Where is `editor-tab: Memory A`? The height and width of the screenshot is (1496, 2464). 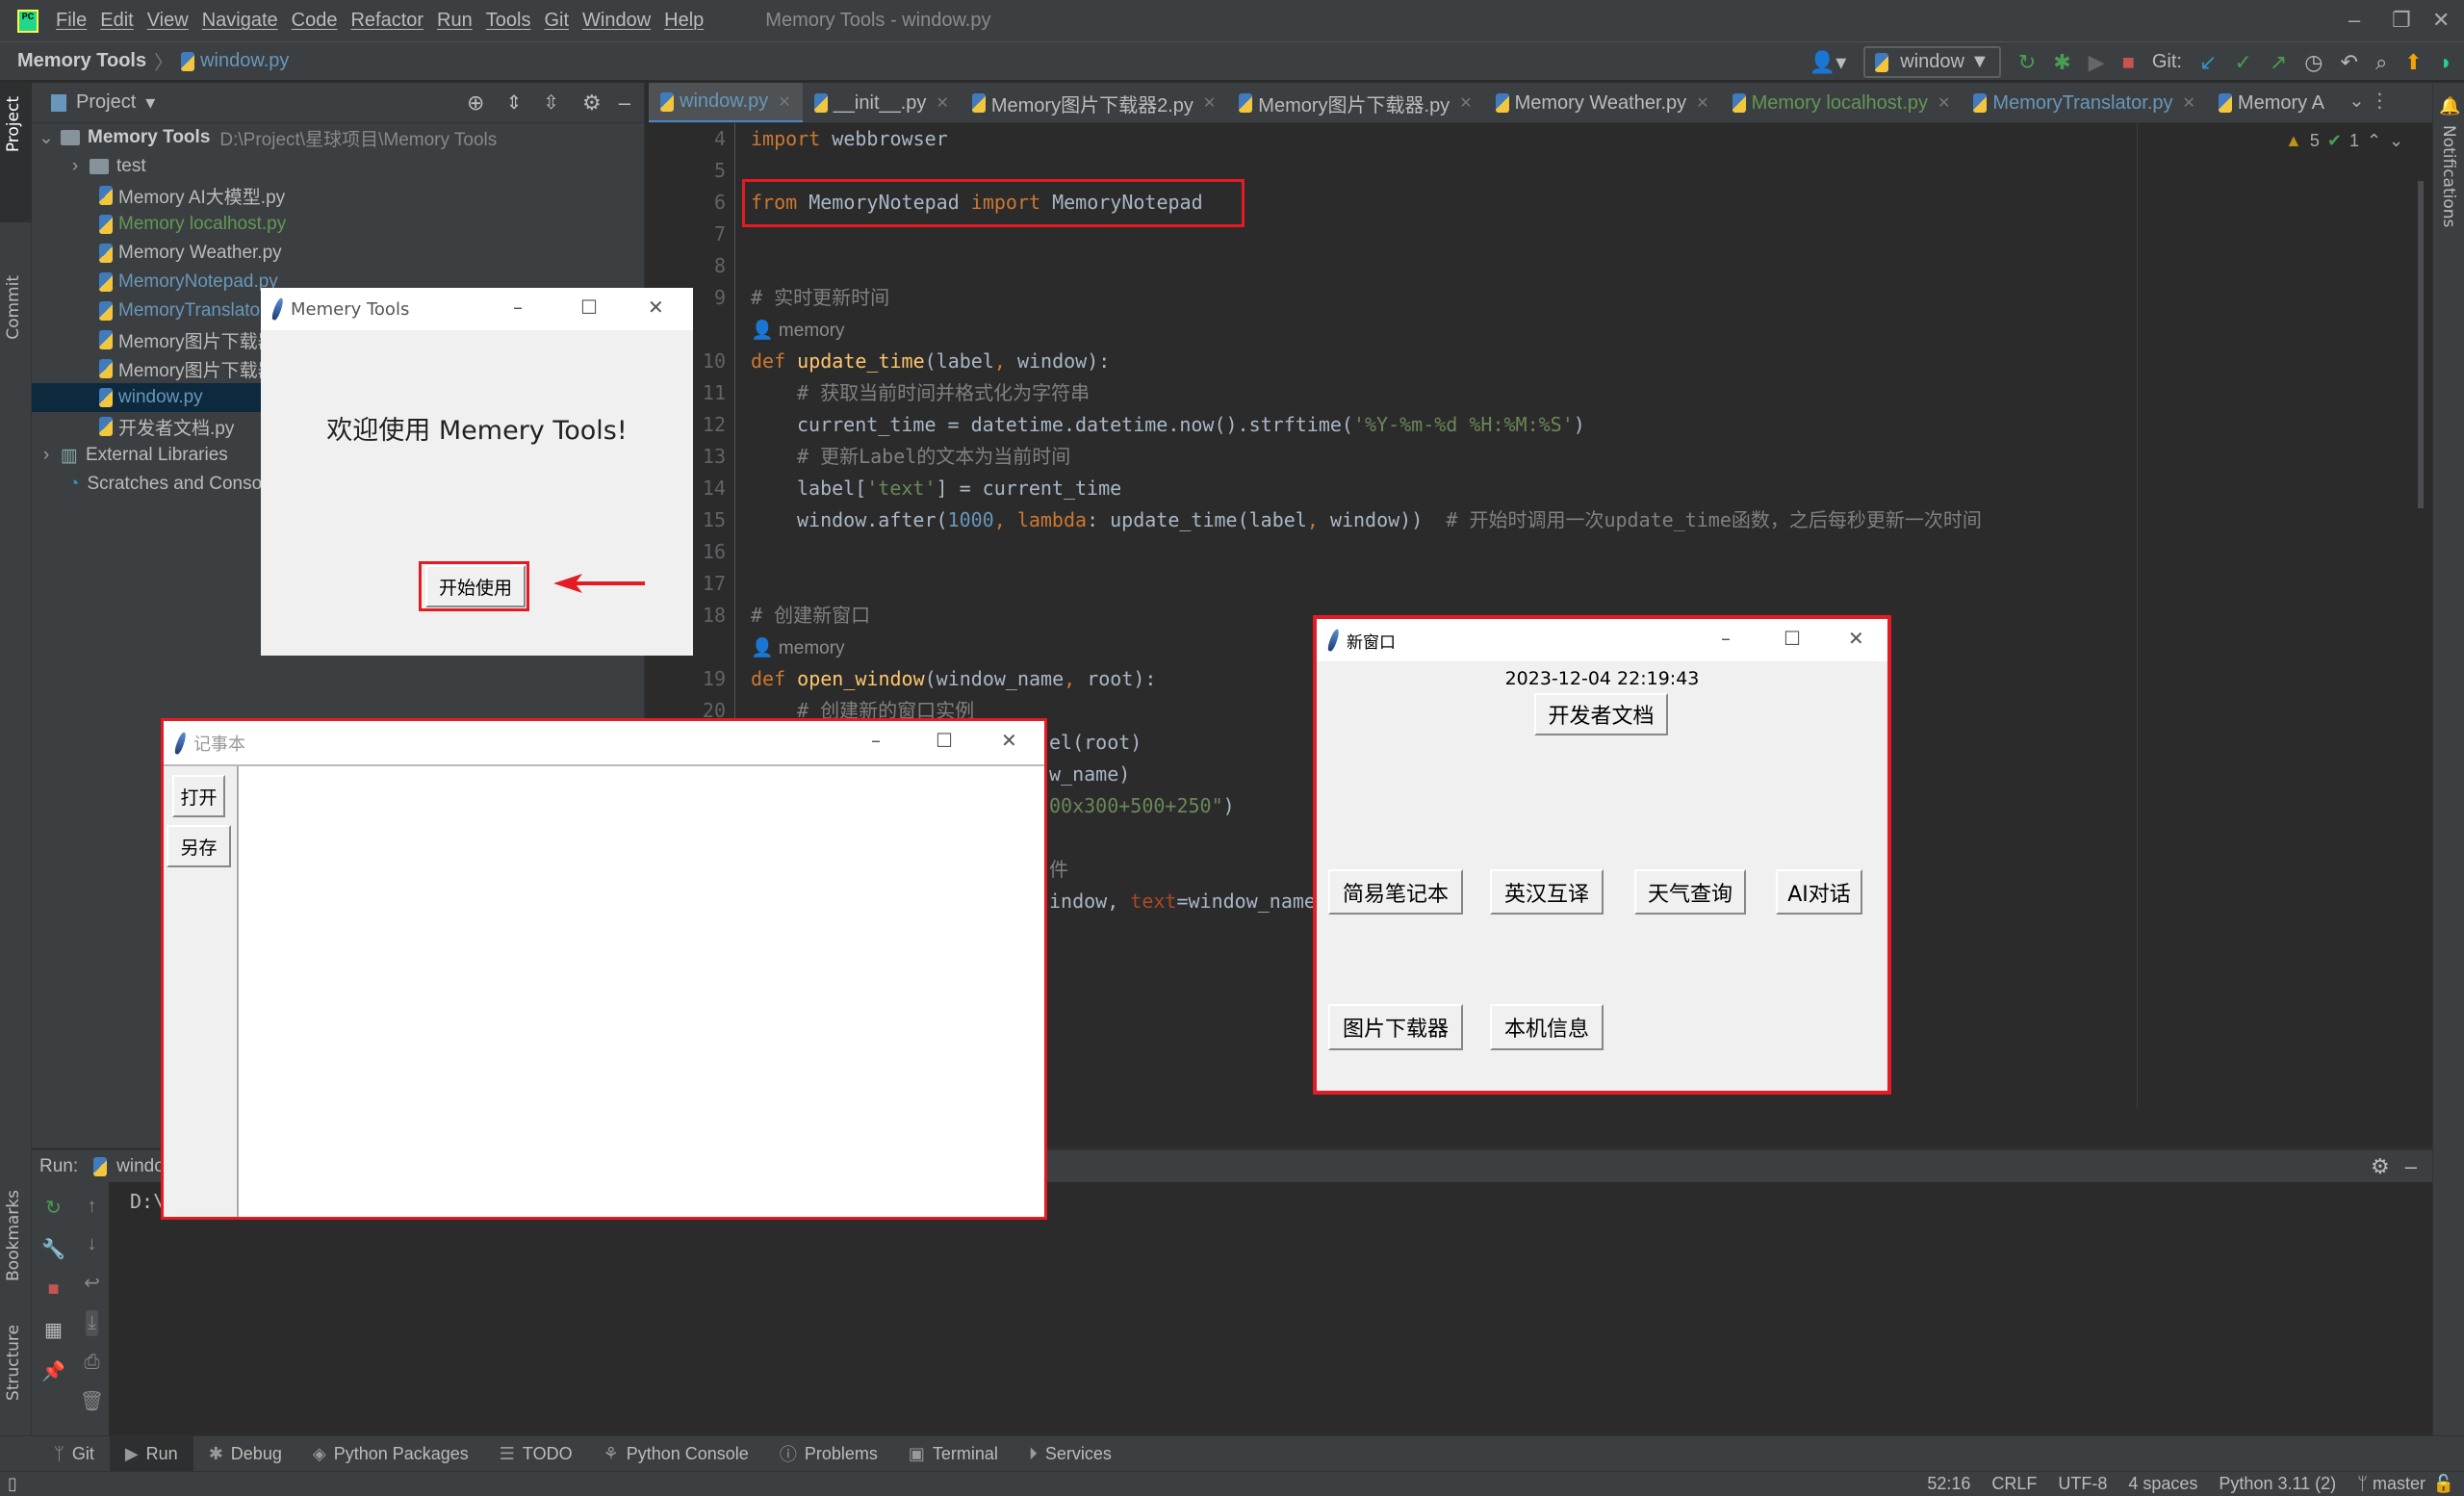
editor-tab: Memory A is located at coordinates (2271, 103).